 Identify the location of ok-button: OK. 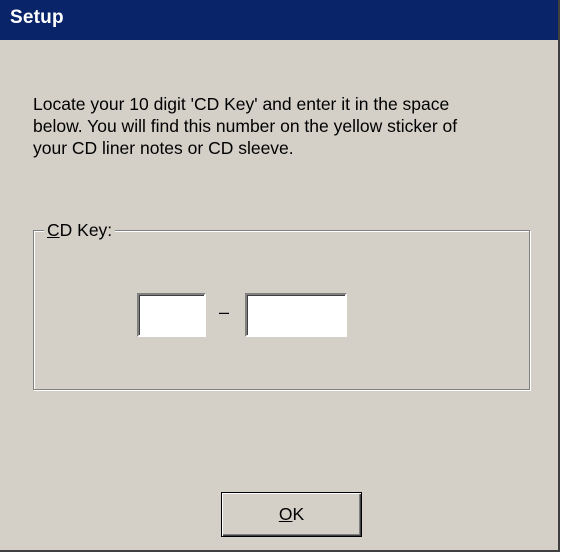
(291, 514).